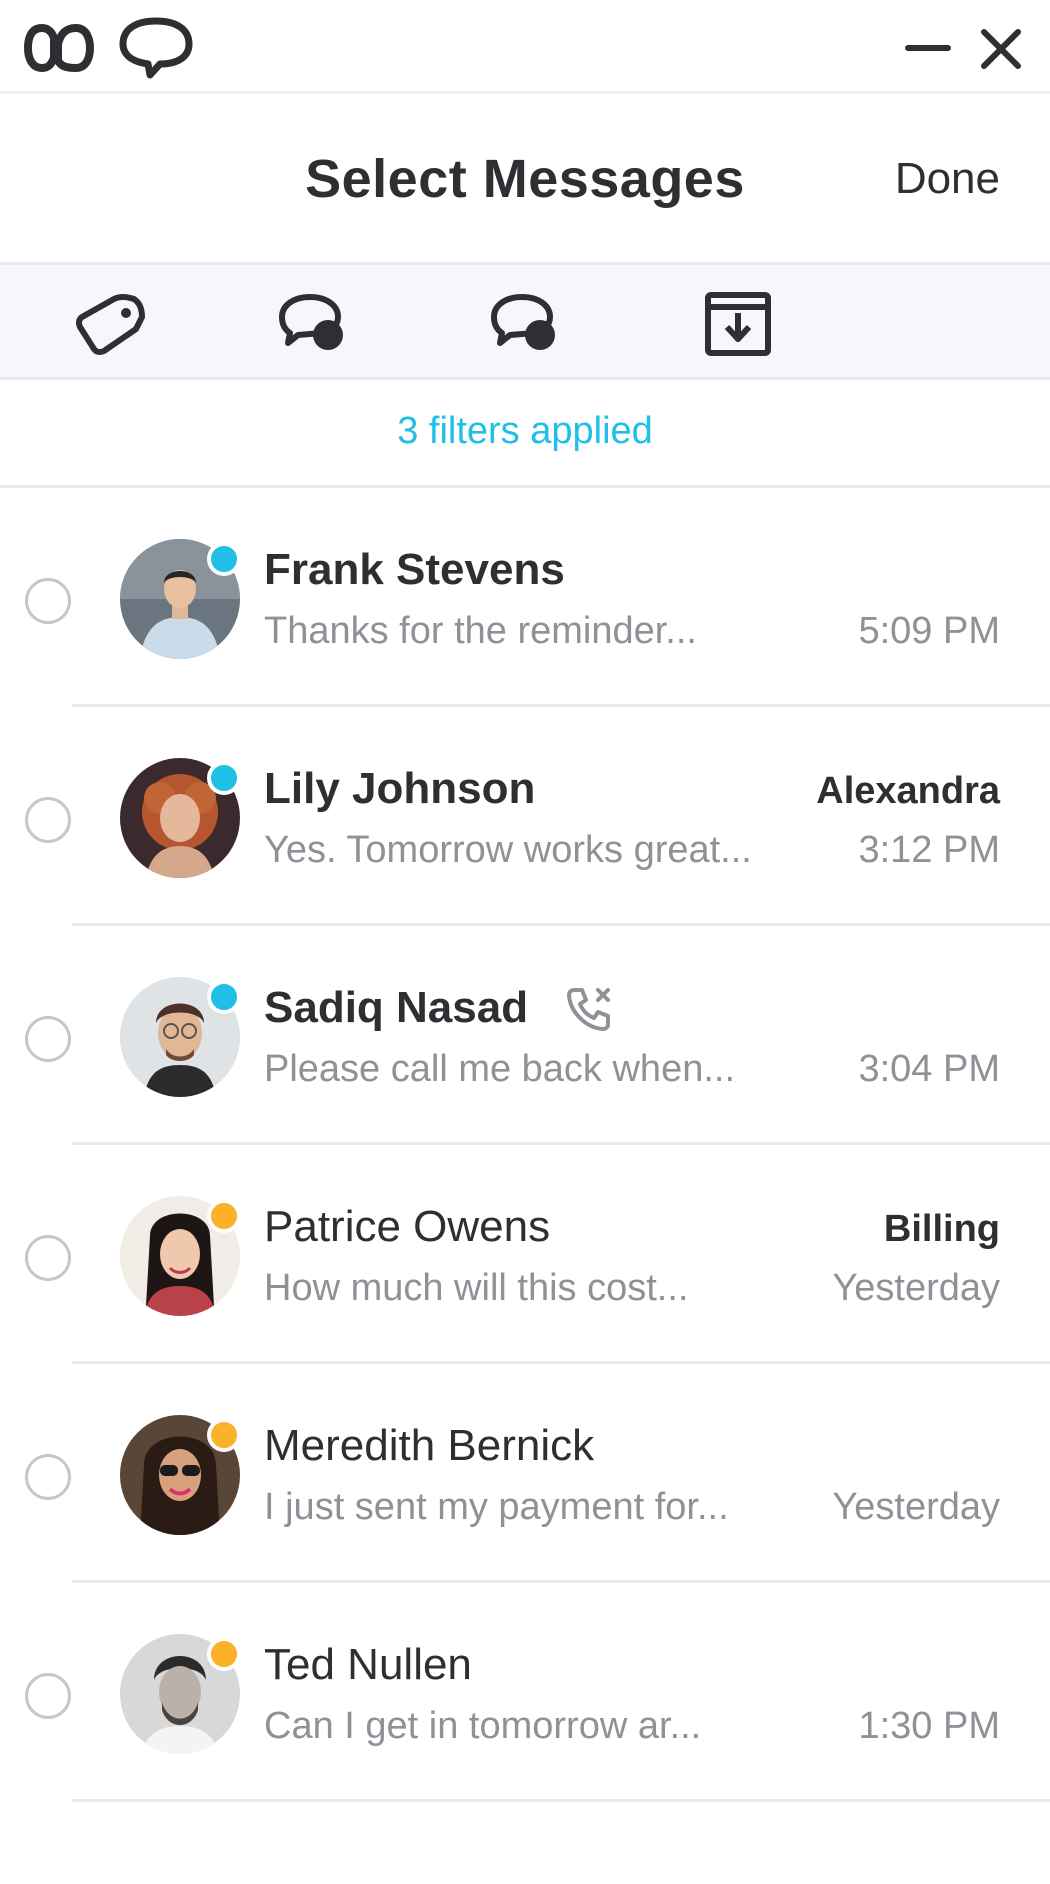  I want to click on app-logo-icon, so click(59, 48).